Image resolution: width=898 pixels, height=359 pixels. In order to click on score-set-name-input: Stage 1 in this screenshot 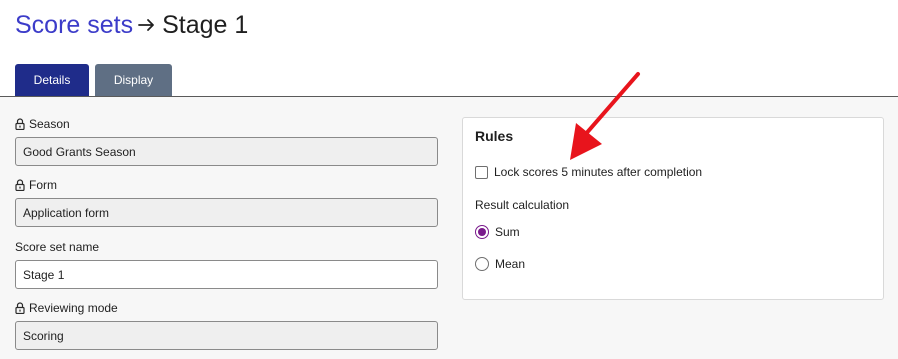, I will do `click(226, 274)`.